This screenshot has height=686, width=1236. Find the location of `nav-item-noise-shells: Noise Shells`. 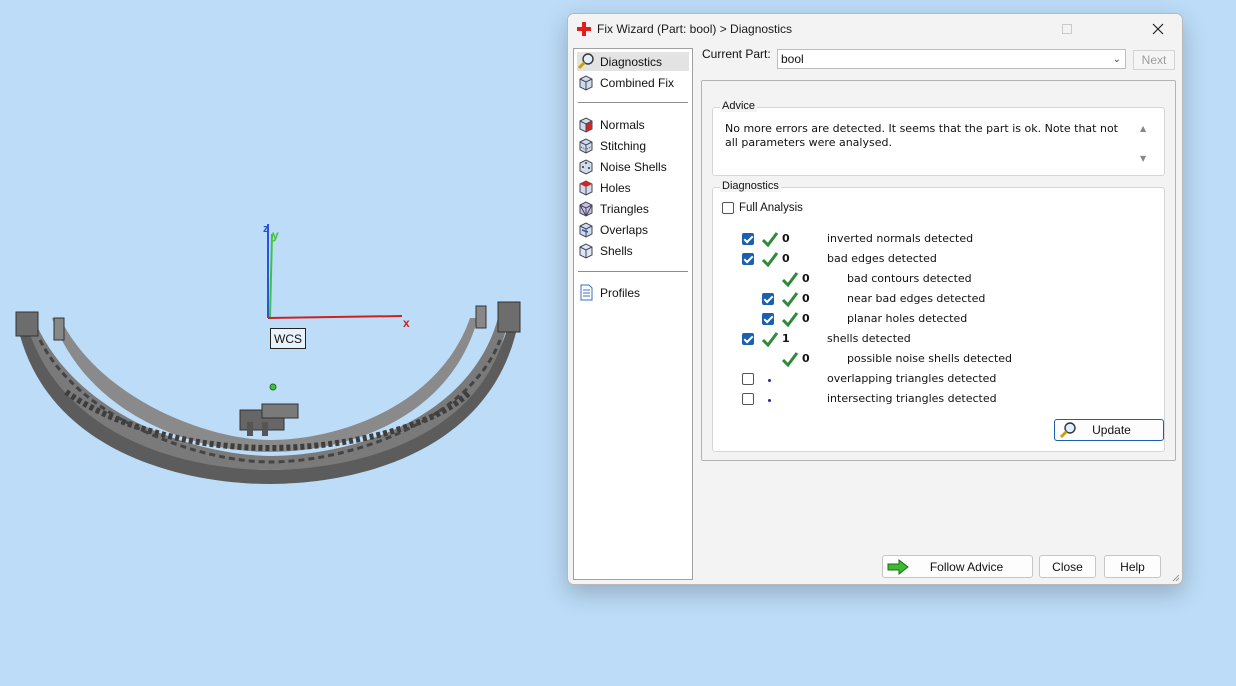

nav-item-noise-shells: Noise Shells is located at coordinates (633, 166).